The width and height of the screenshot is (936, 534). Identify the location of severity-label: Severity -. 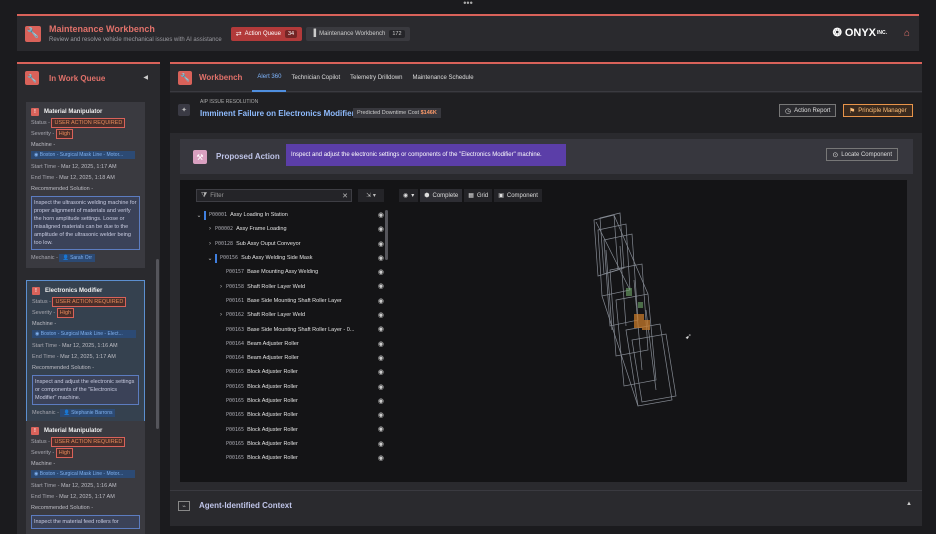
(43, 453).